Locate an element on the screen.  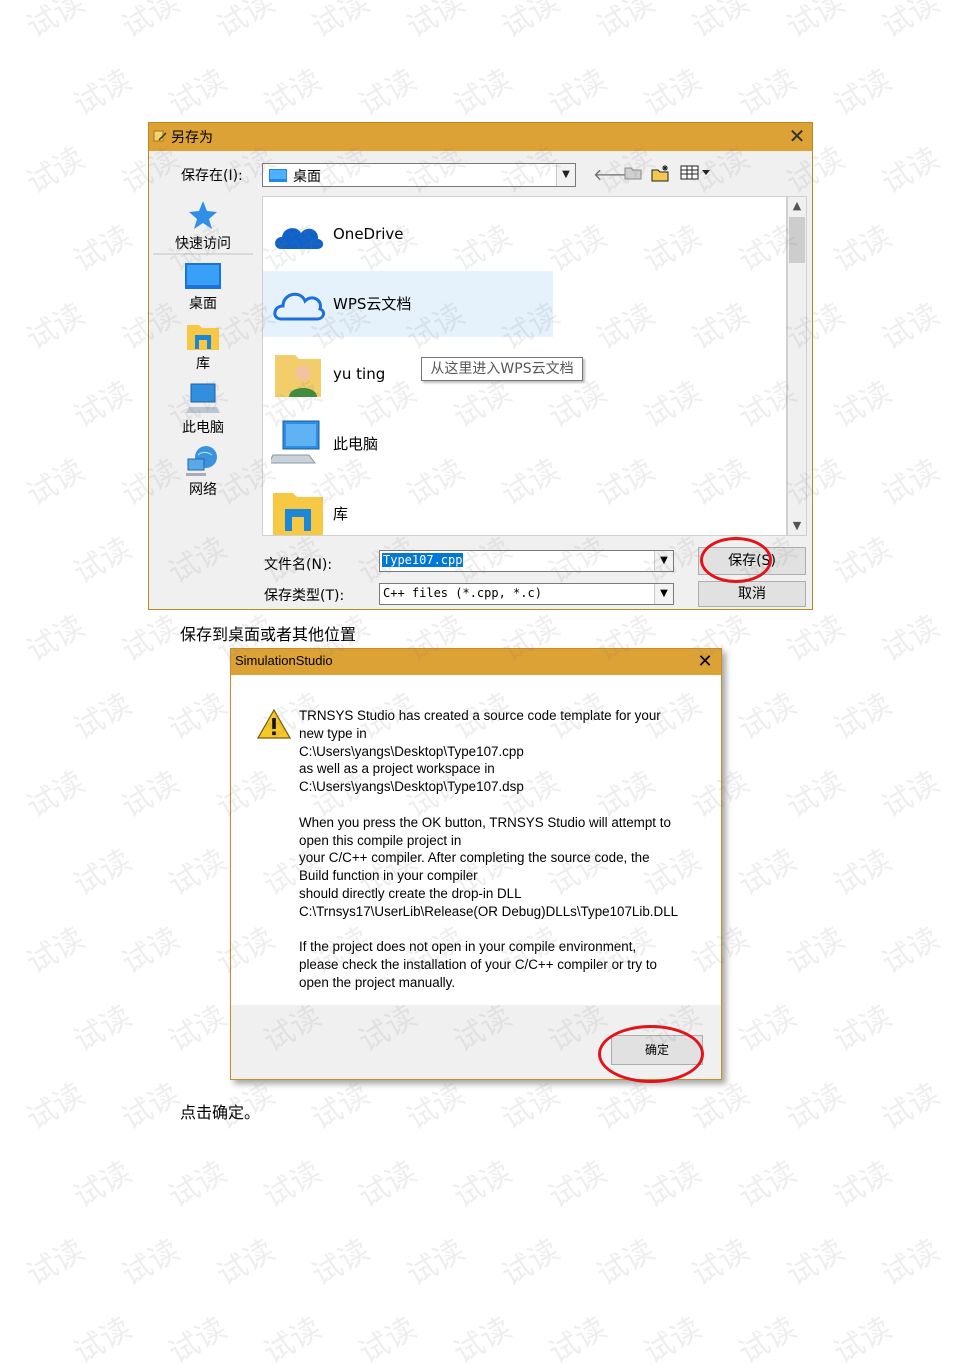
file-list-scrollbar: ▲ ▼ is located at coordinates (797, 366).